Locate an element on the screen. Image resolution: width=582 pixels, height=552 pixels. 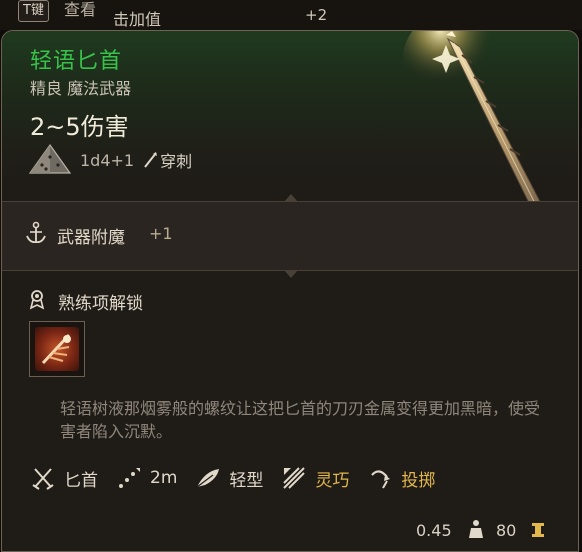
damage-dice-row: 1d4+1 穿刺 is located at coordinates (110, 160).